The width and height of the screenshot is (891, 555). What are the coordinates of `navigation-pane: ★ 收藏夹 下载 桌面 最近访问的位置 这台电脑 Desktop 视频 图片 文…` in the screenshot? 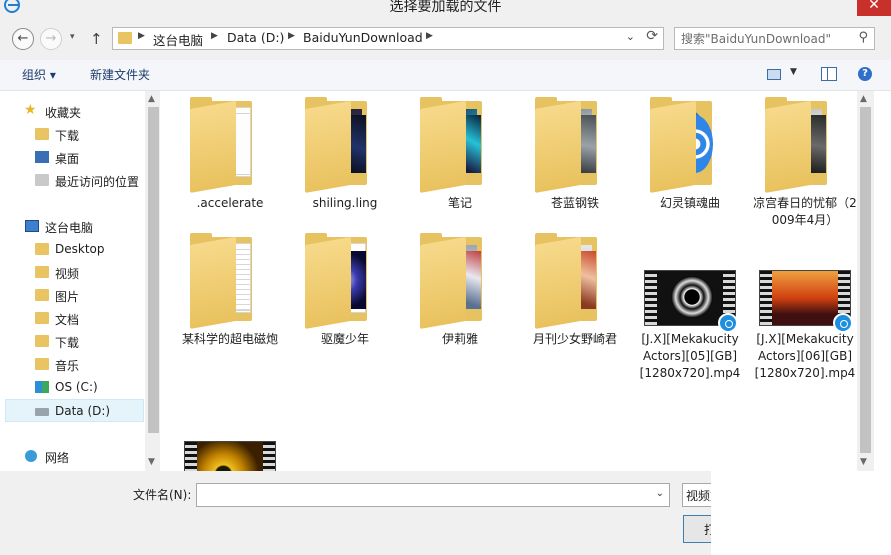 It's located at (81, 281).